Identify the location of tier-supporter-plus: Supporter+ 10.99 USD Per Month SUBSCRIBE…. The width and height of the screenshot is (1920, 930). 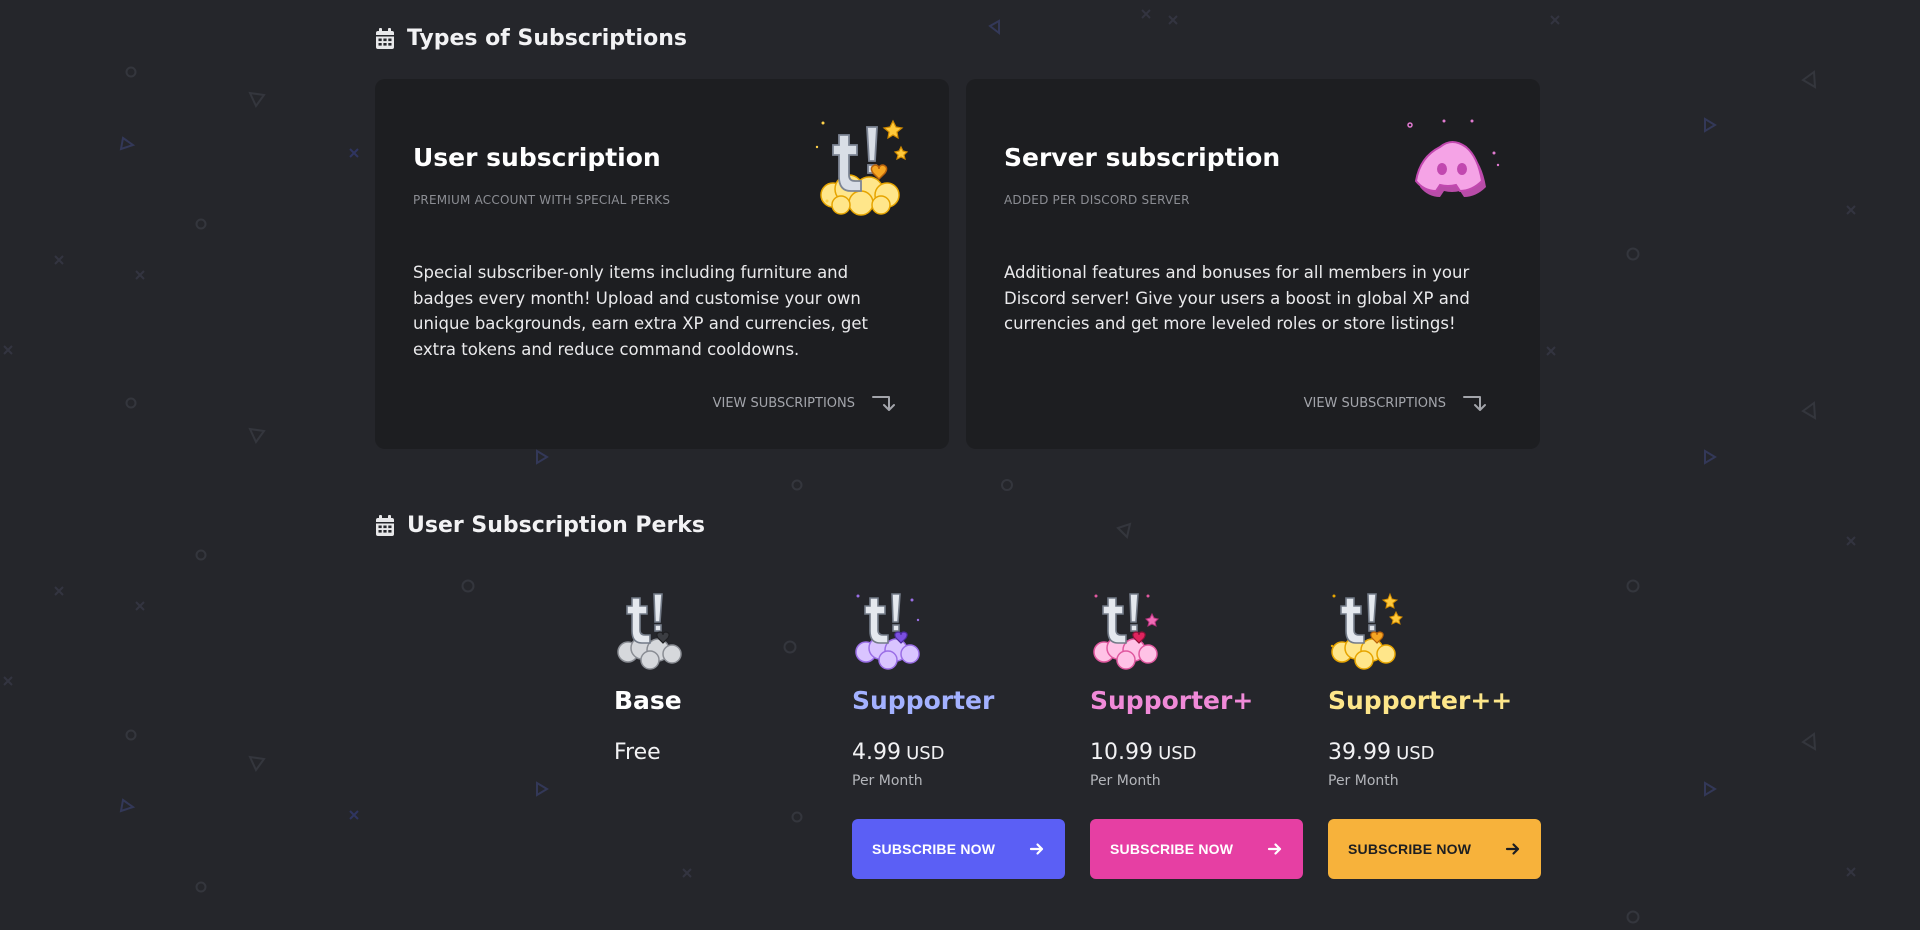
(1205, 734).